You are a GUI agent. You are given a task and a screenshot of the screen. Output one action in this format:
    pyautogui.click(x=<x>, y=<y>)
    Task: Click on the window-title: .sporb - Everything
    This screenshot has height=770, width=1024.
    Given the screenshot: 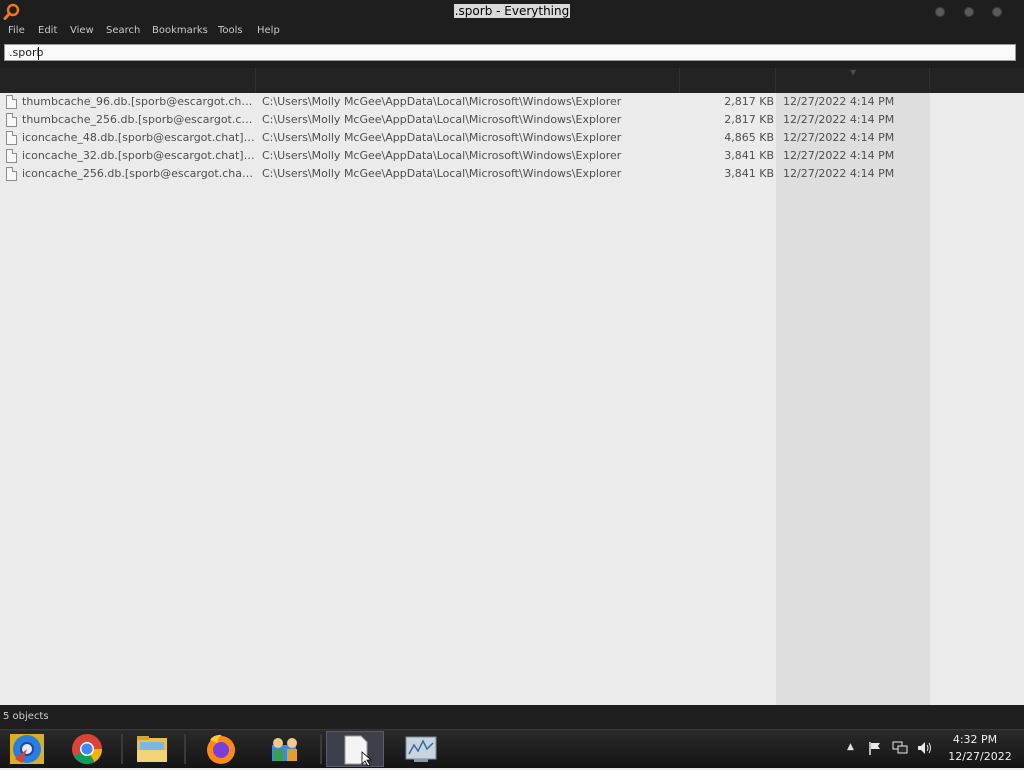 What is the action you would take?
    pyautogui.click(x=512, y=11)
    